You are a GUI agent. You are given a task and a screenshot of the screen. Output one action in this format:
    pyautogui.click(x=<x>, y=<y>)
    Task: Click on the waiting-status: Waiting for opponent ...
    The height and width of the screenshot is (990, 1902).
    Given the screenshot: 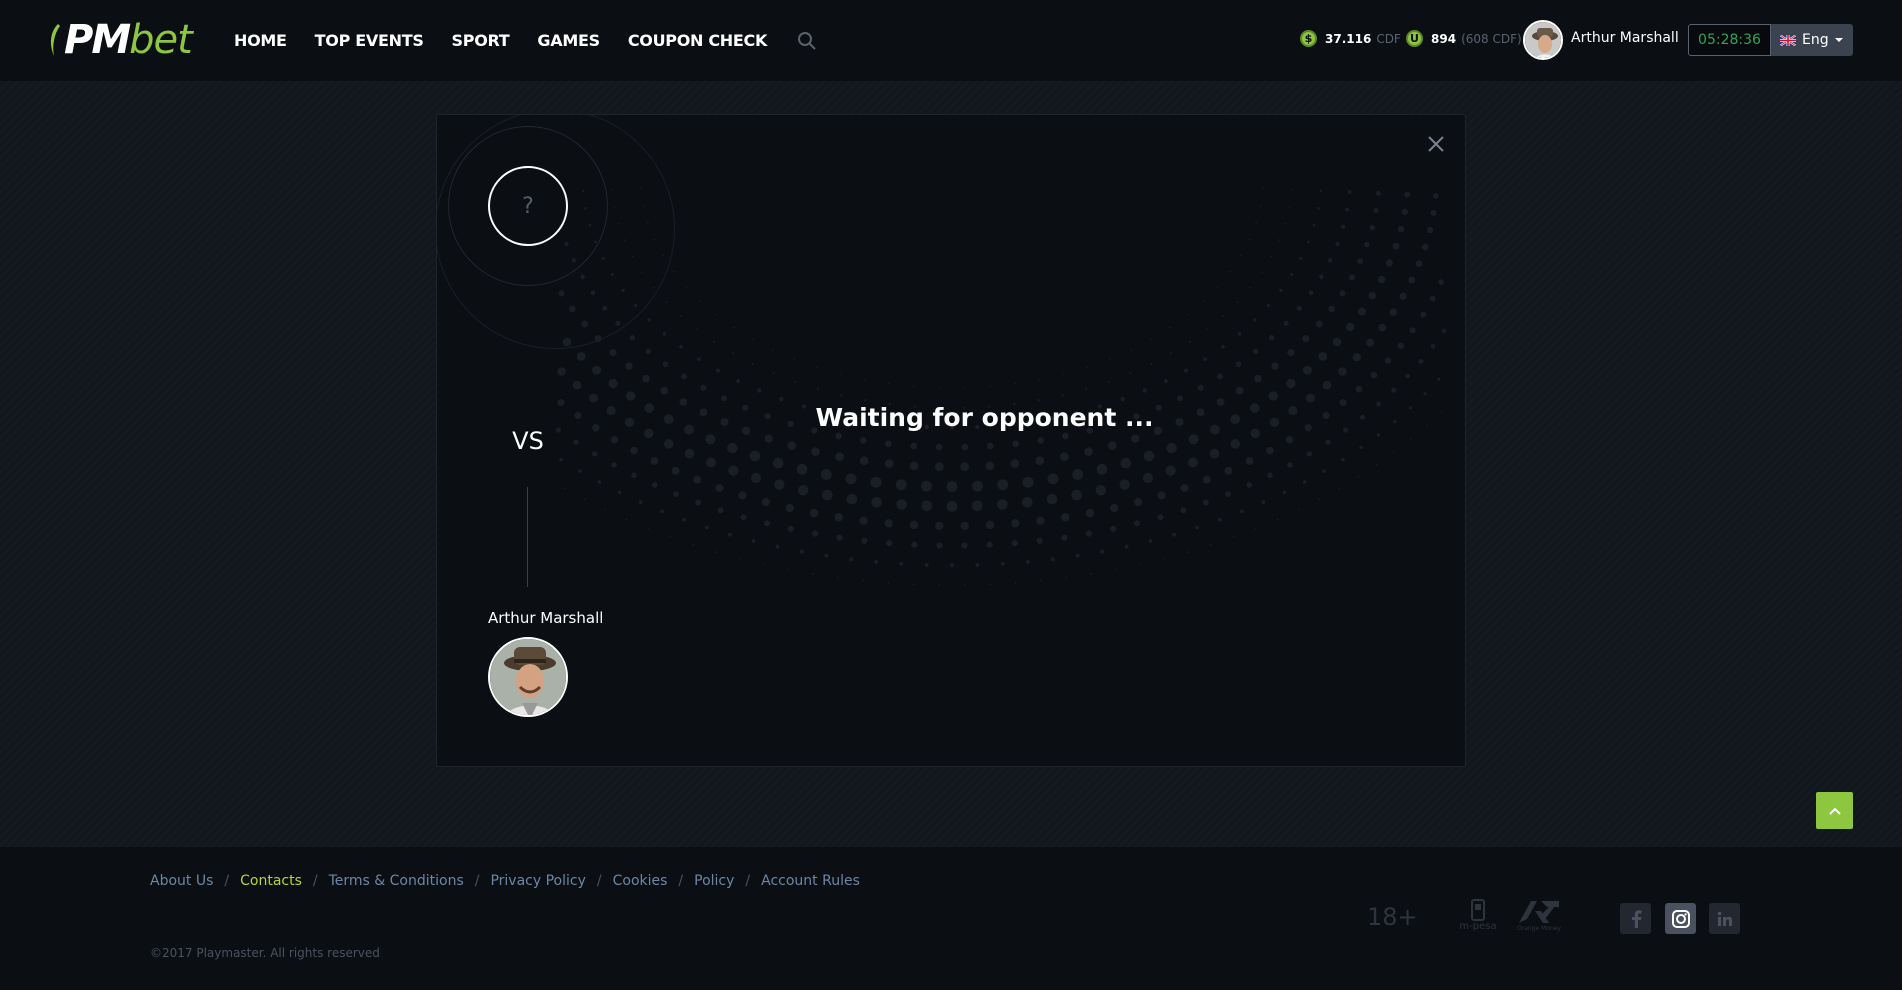 What is the action you would take?
    pyautogui.click(x=984, y=417)
    